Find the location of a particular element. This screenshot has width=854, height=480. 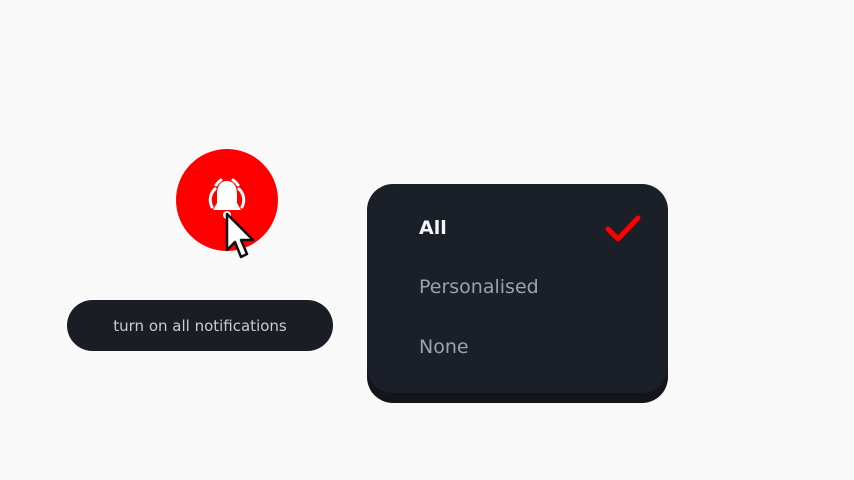

menu-item-personalised: Personalised is located at coordinates (517, 287).